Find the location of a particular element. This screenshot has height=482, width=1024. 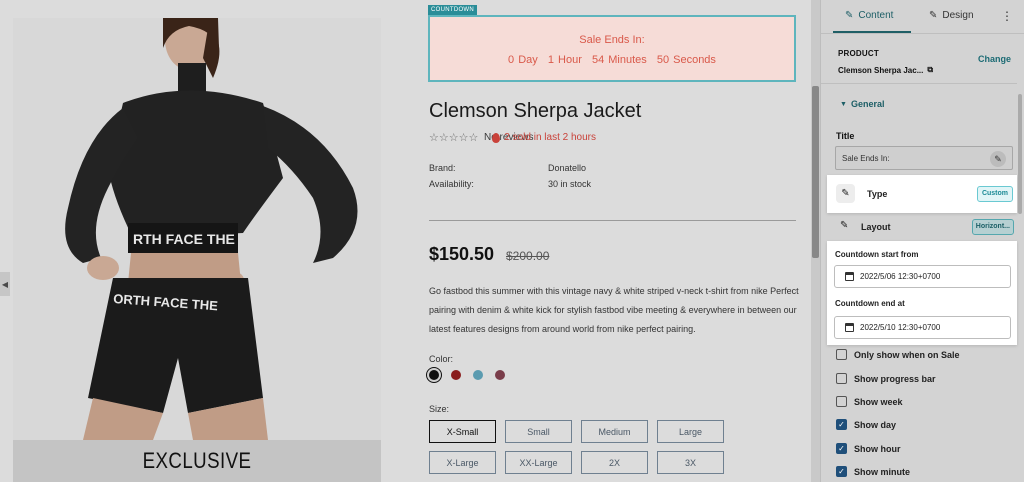

title-input-value: Sale Ends In: is located at coordinates (866, 158).